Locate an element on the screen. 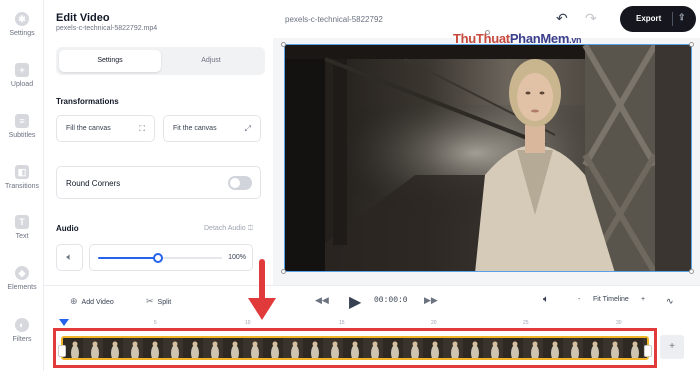 This screenshot has height=371, width=700. elements-icon: ◆ is located at coordinates (22, 273).